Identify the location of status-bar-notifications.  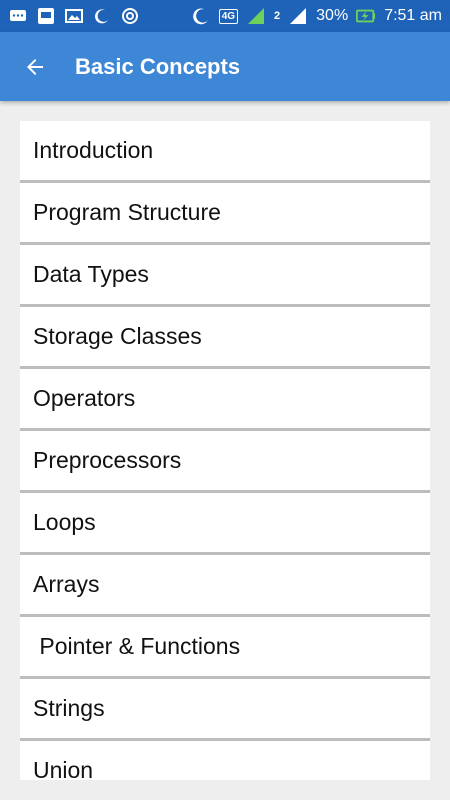
(74, 16).